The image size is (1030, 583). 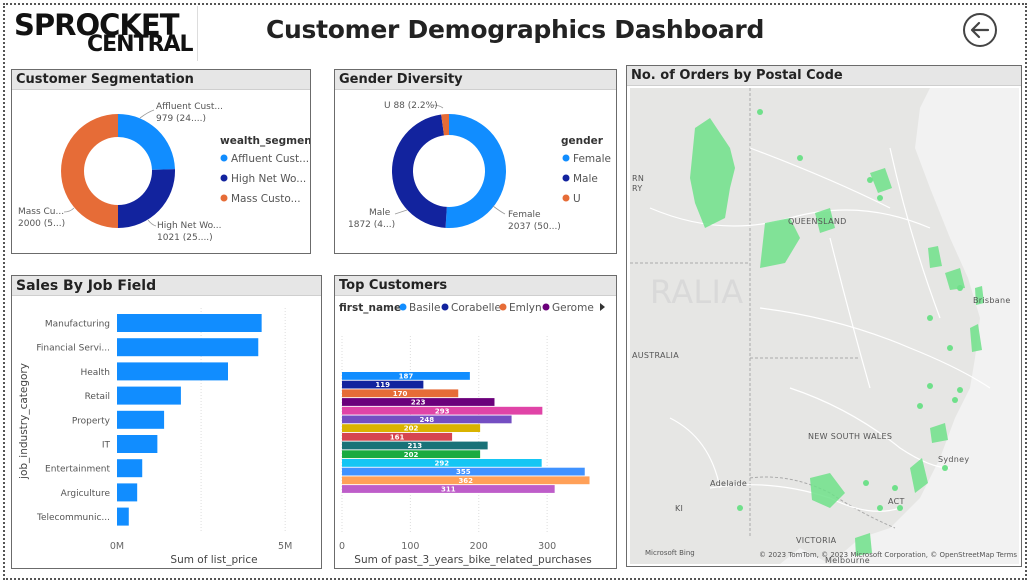 What do you see at coordinates (953, 459) in the screenshot?
I see `sydney-label: Sydney` at bounding box center [953, 459].